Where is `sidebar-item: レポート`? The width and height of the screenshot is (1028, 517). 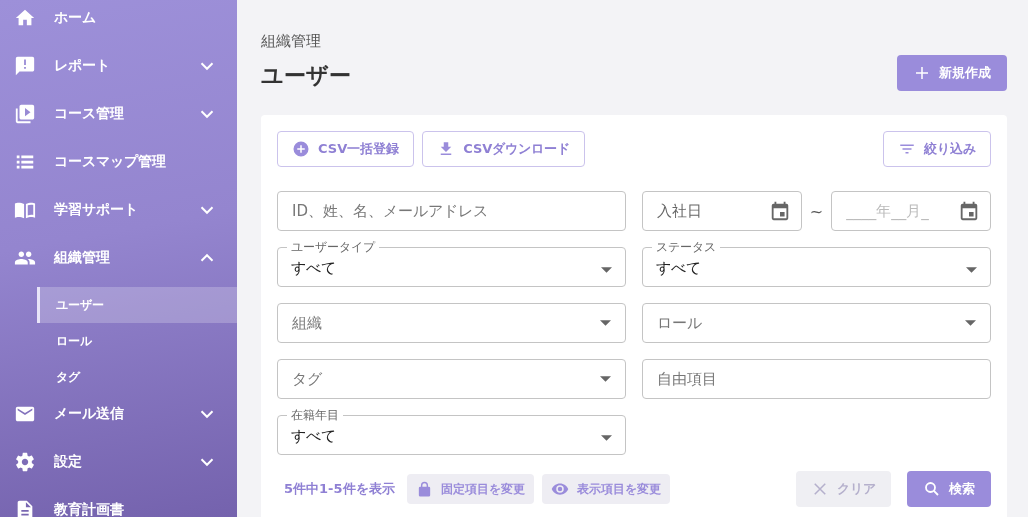 sidebar-item: レポート is located at coordinates (118, 66).